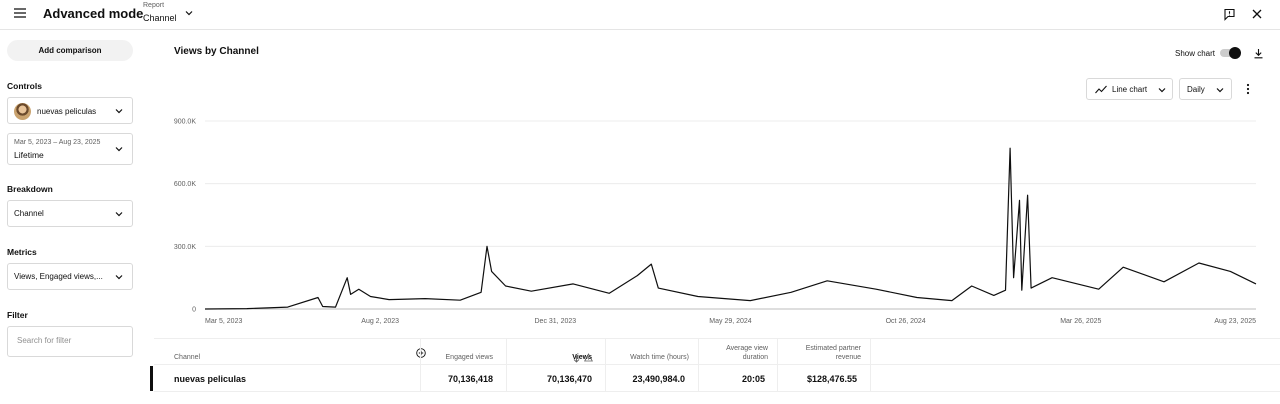 The image size is (1280, 404). I want to click on cell-engaged-views: 70,136,418, so click(470, 379).